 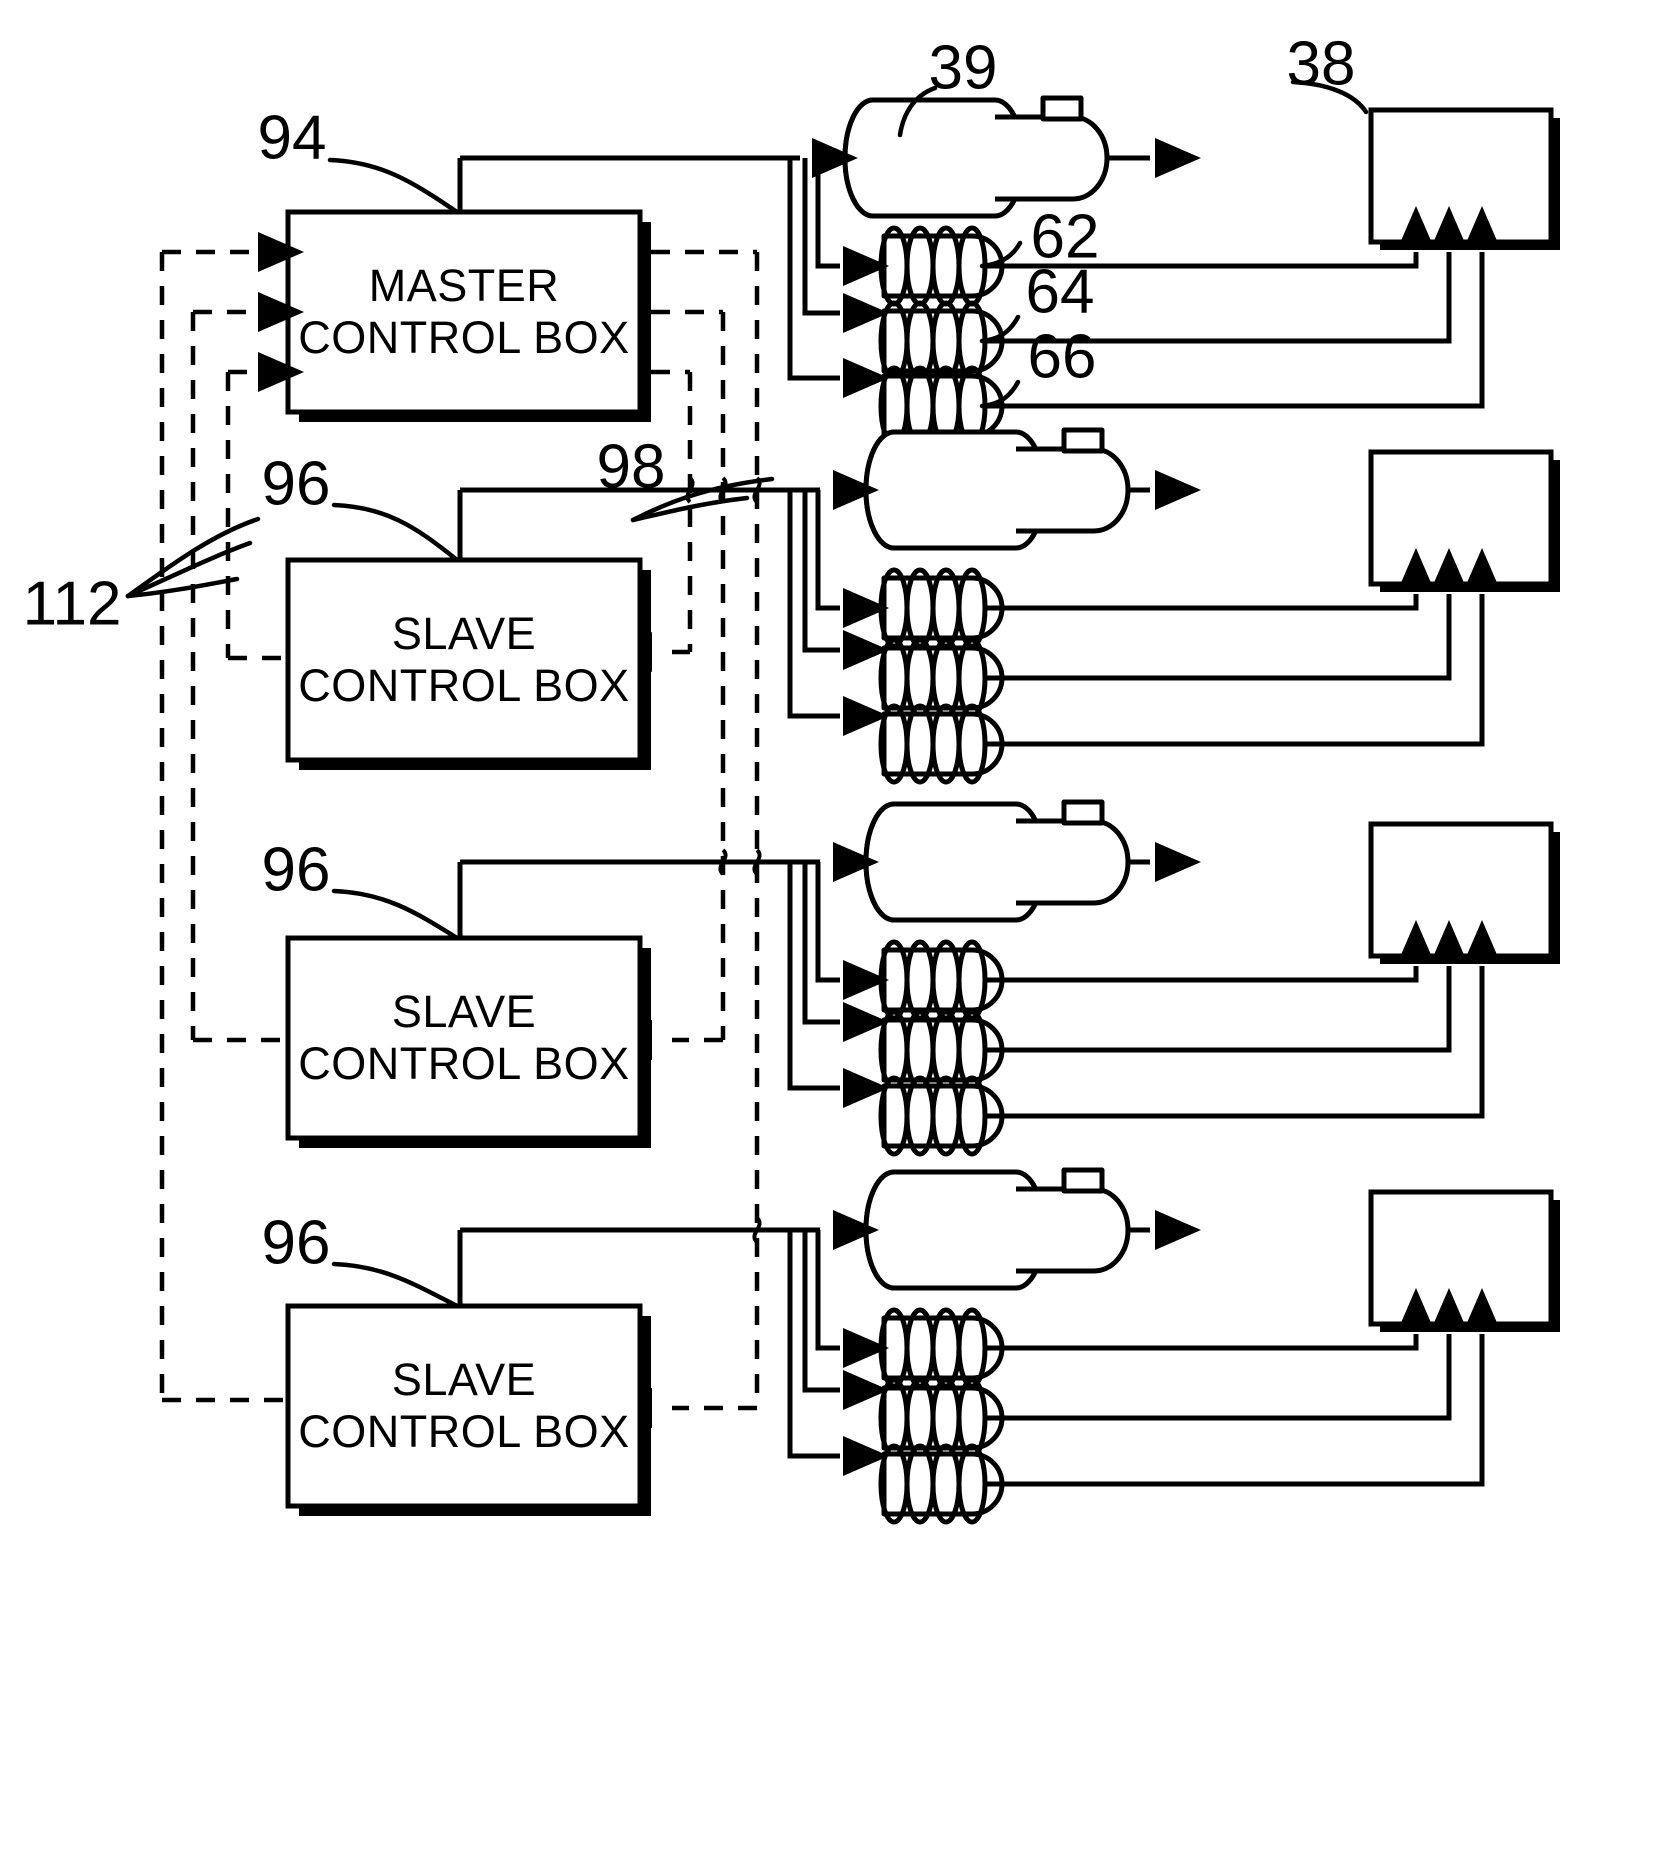 What do you see at coordinates (1464, 1260) in the screenshot?
I see `receiver-box-group4` at bounding box center [1464, 1260].